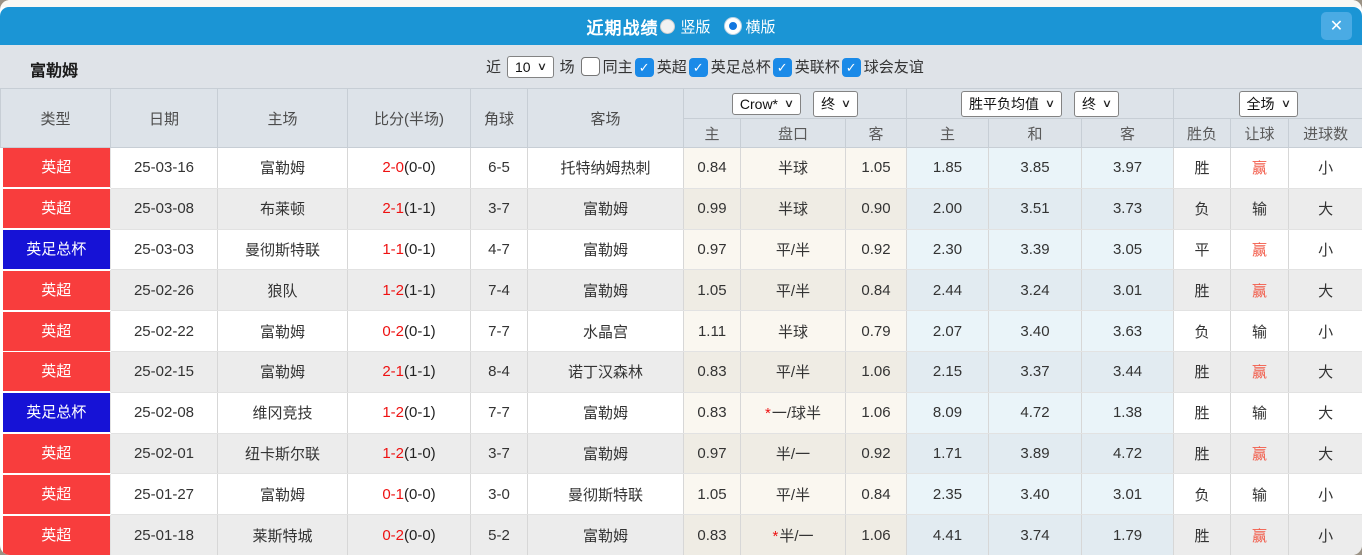 This screenshot has height=555, width=1362. What do you see at coordinates (1325, 250) in the screenshot?
I see `cell-goals-result: 小` at bounding box center [1325, 250].